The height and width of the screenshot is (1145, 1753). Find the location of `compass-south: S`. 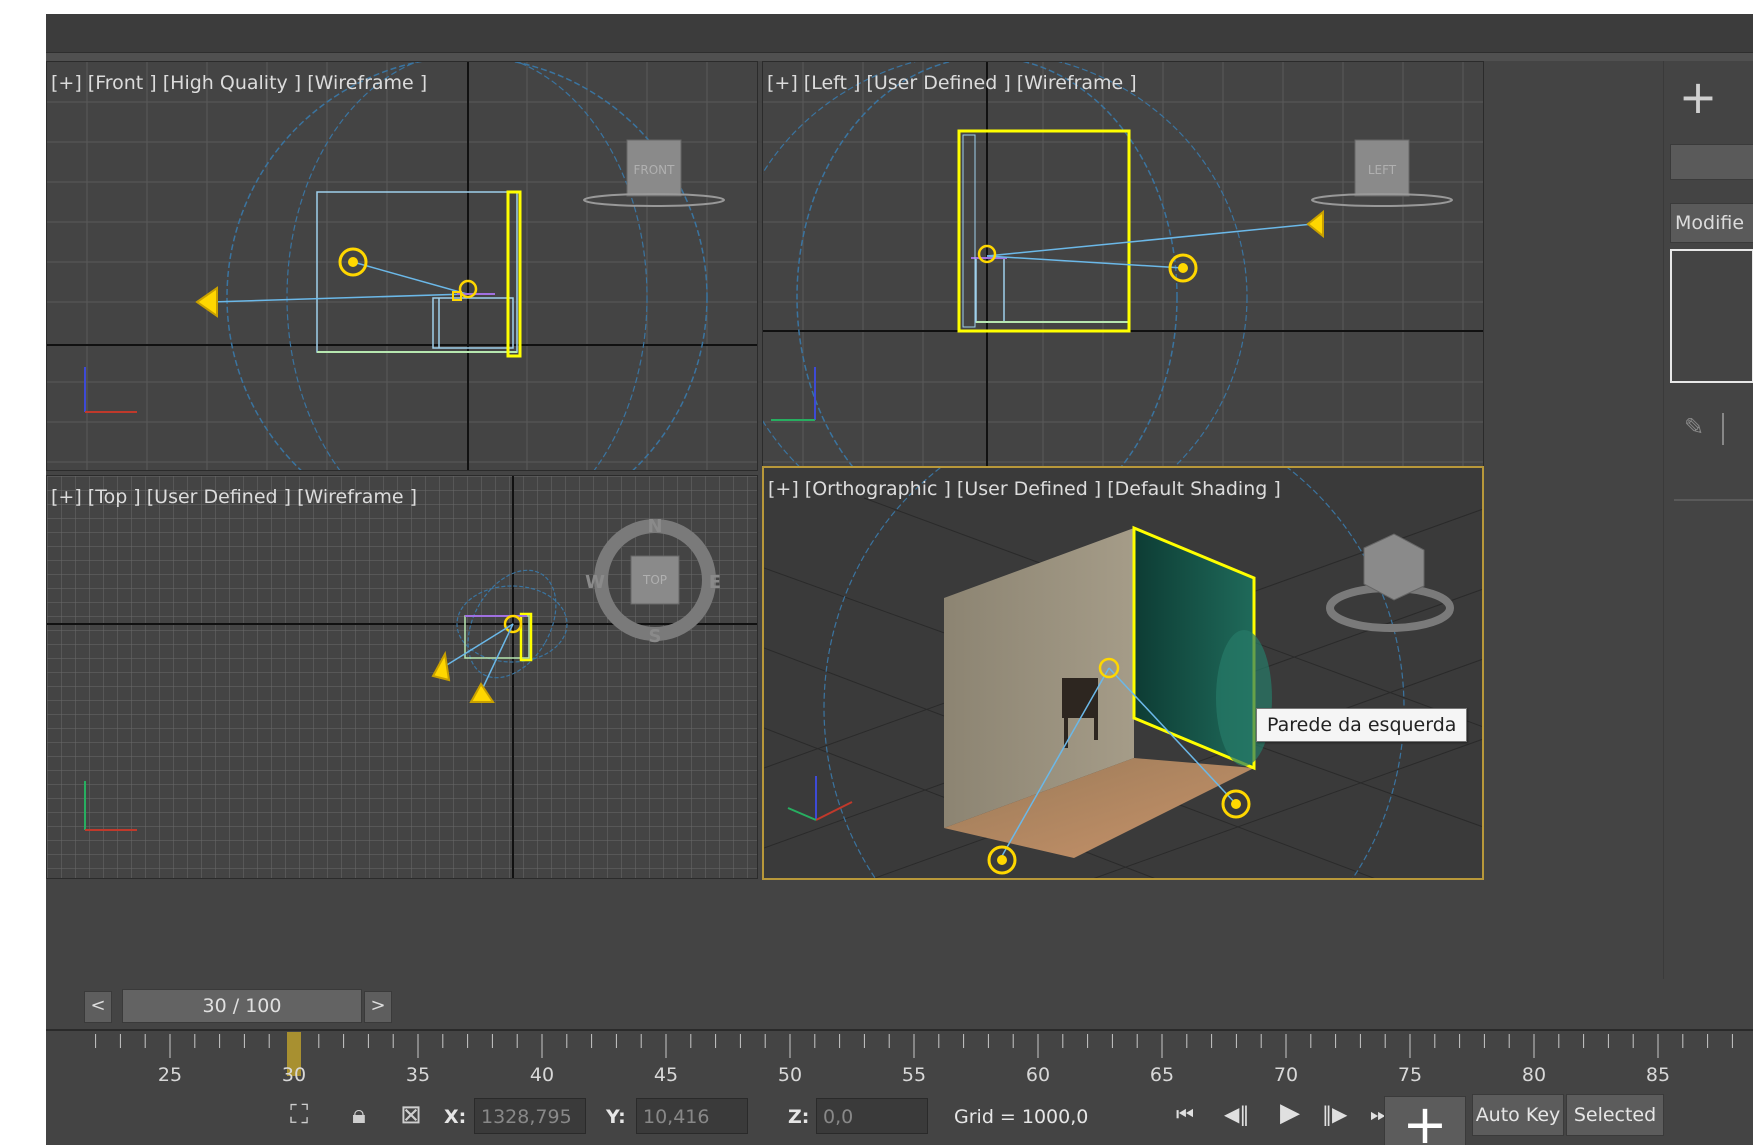

compass-south: S is located at coordinates (655, 636).